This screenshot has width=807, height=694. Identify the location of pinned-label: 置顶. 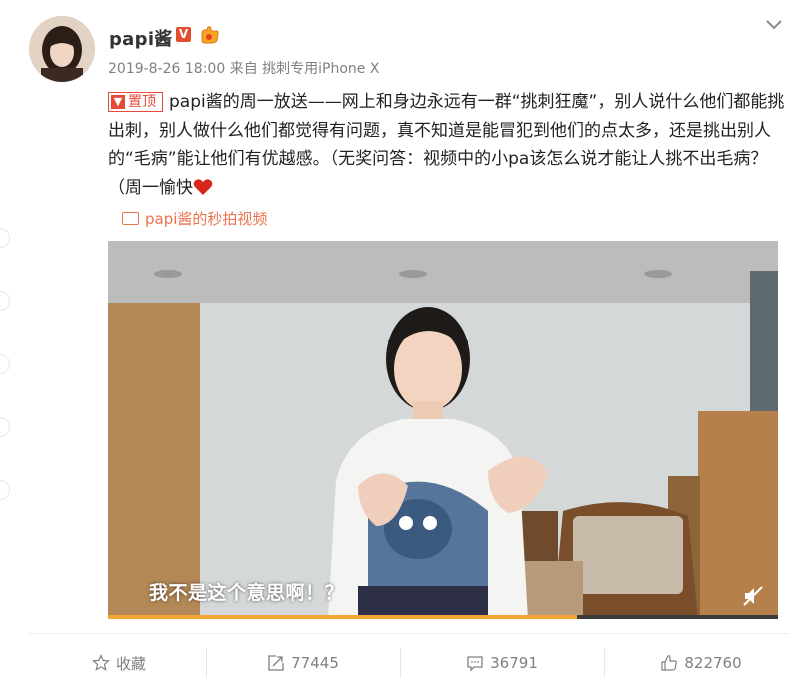
(142, 102).